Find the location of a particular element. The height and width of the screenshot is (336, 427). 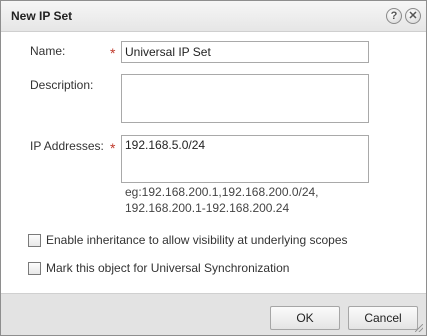

close-icon: ✕ is located at coordinates (413, 15).